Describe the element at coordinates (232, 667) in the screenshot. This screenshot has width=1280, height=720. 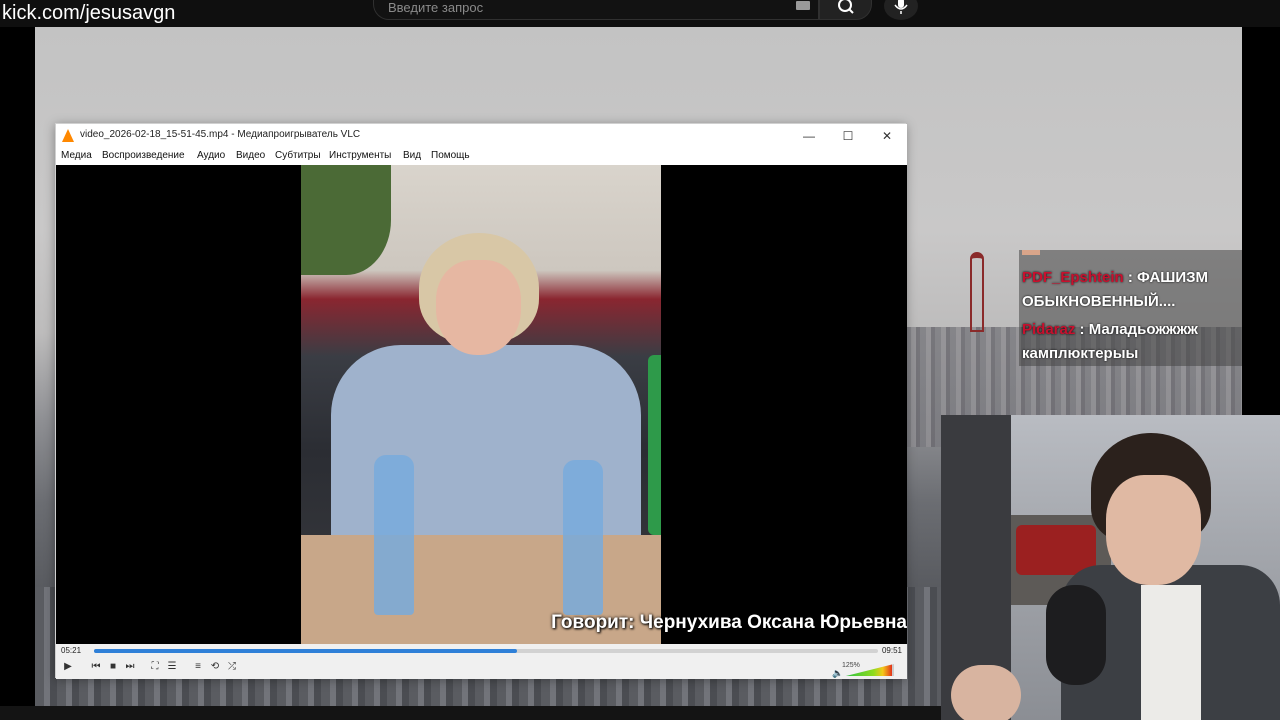
I see `shuffle-icon: ⤮` at that location.